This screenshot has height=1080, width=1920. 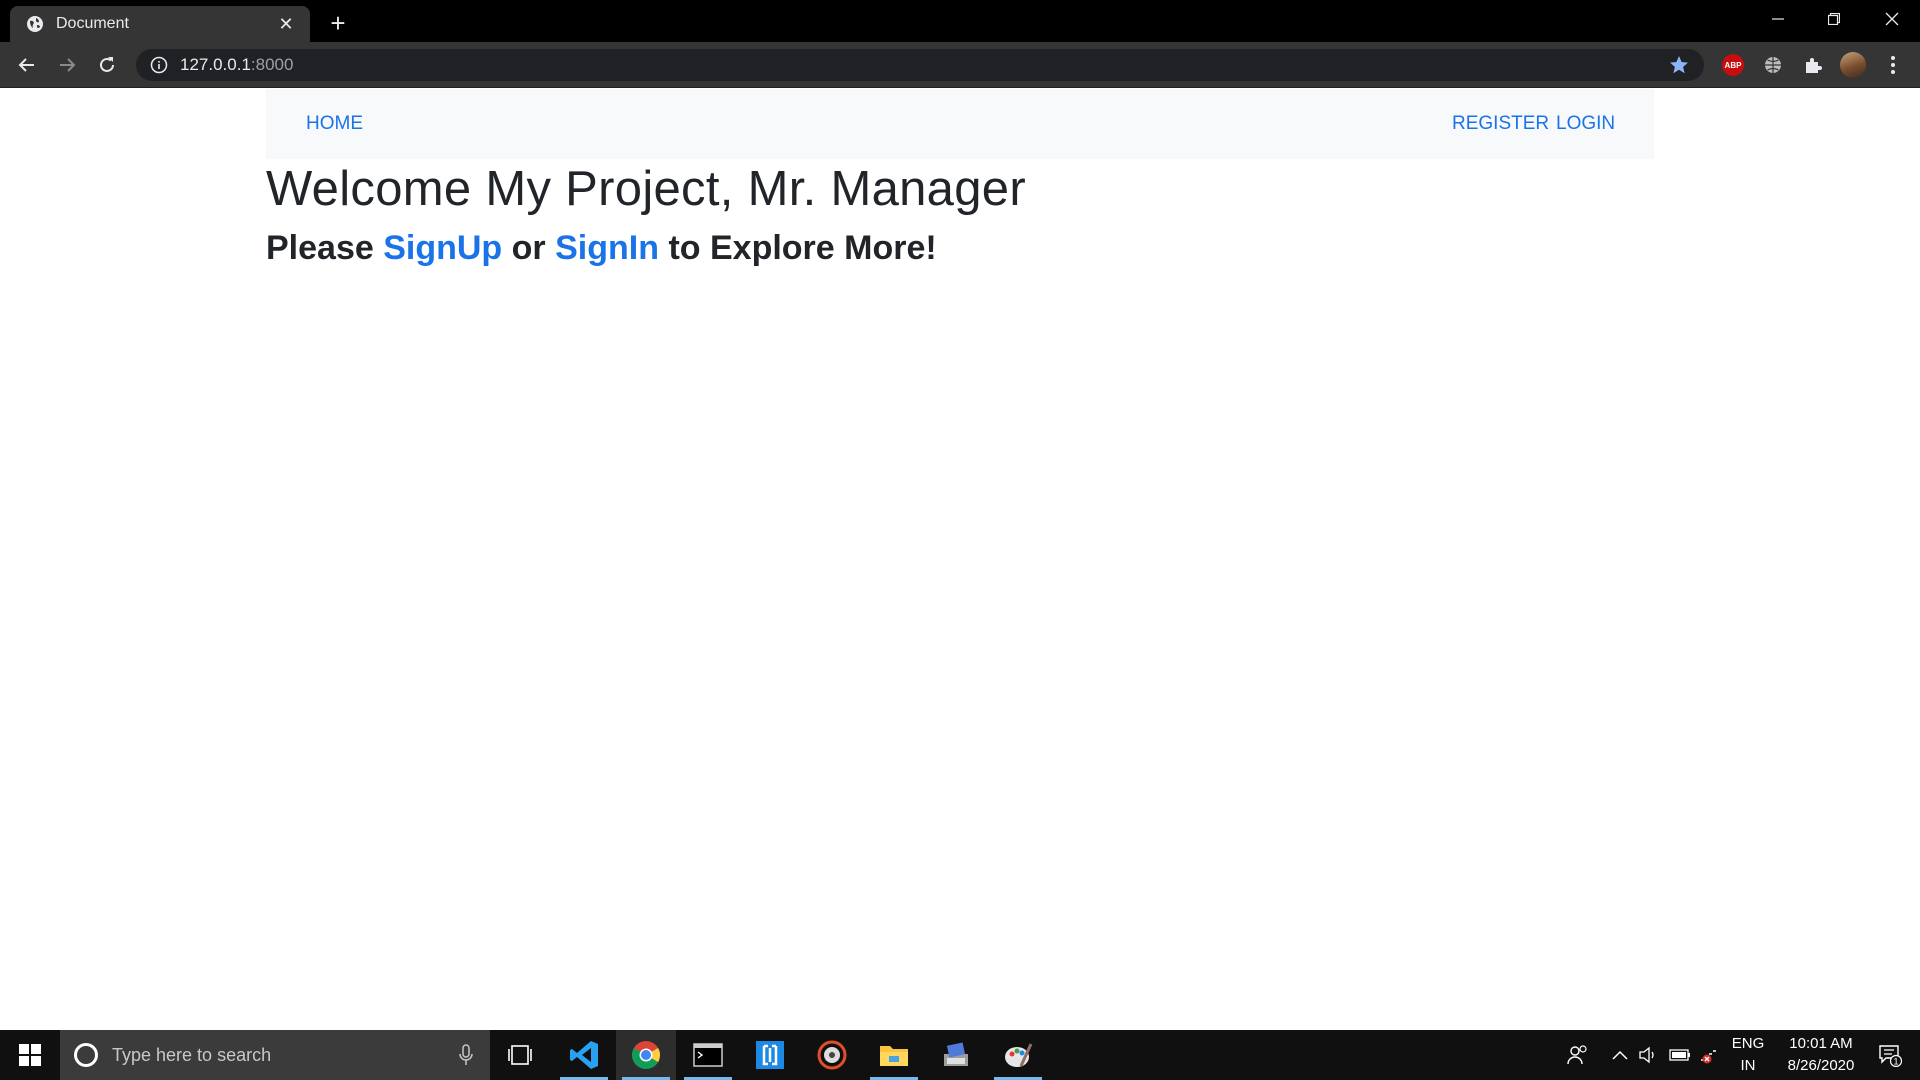 What do you see at coordinates (92, 23) in the screenshot?
I see `tab-title: Document` at bounding box center [92, 23].